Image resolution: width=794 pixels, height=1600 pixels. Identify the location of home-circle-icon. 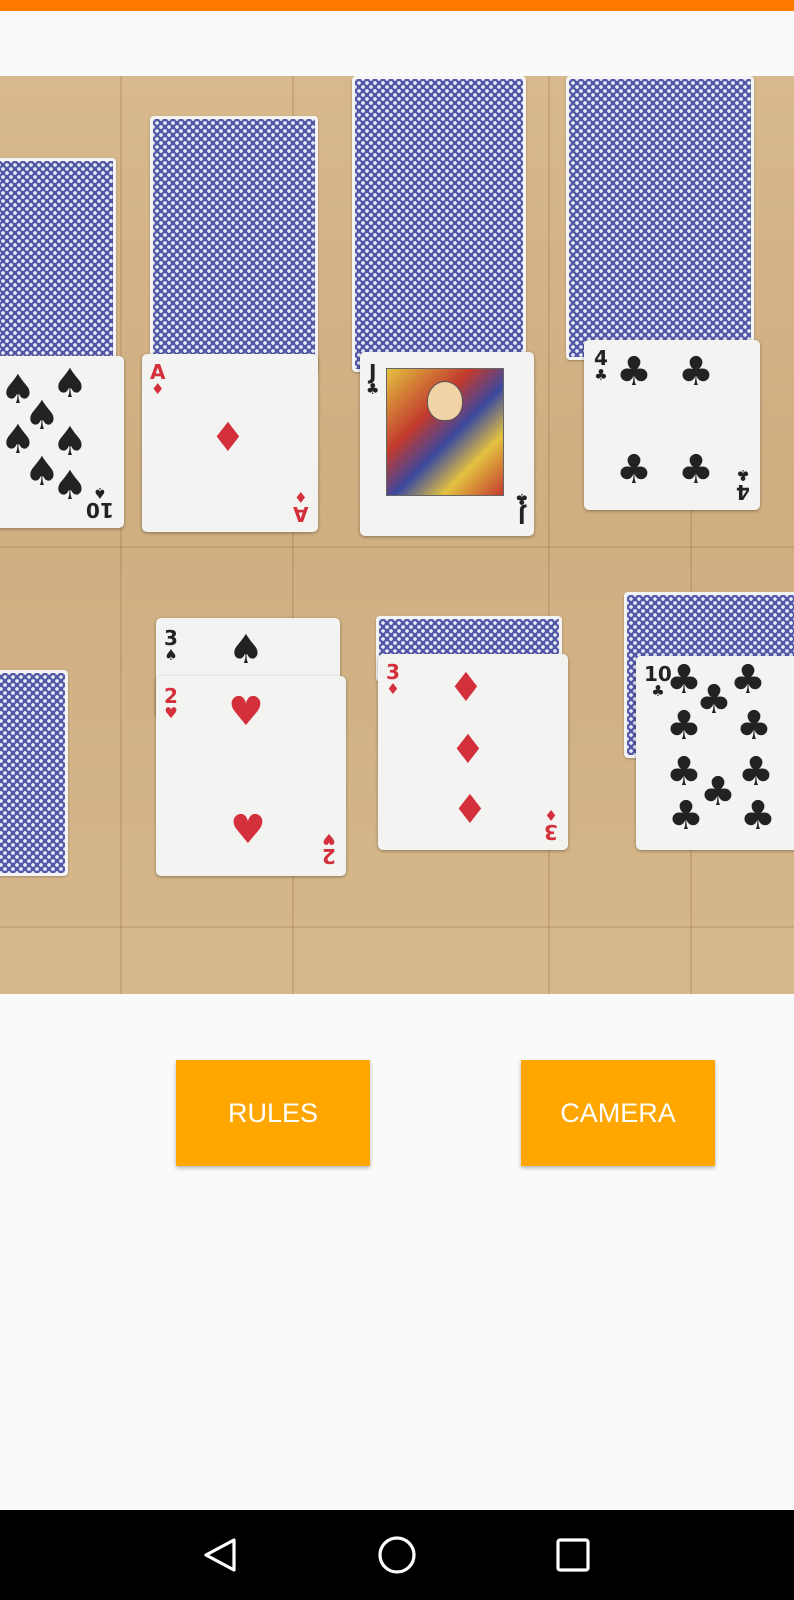
(397, 1555).